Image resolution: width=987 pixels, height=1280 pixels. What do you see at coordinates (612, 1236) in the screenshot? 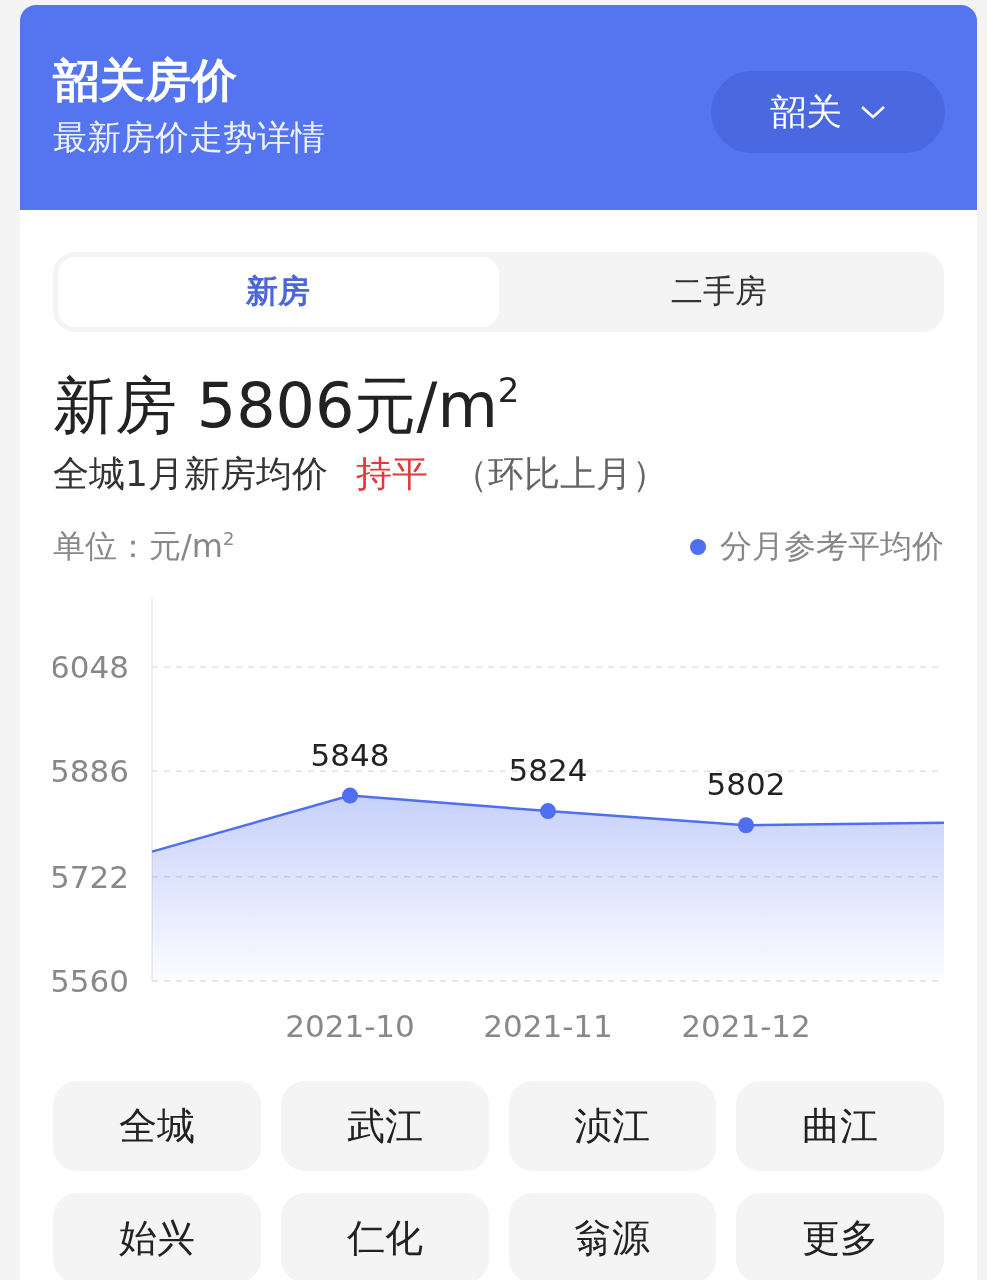
I see `district-button: 翁源` at bounding box center [612, 1236].